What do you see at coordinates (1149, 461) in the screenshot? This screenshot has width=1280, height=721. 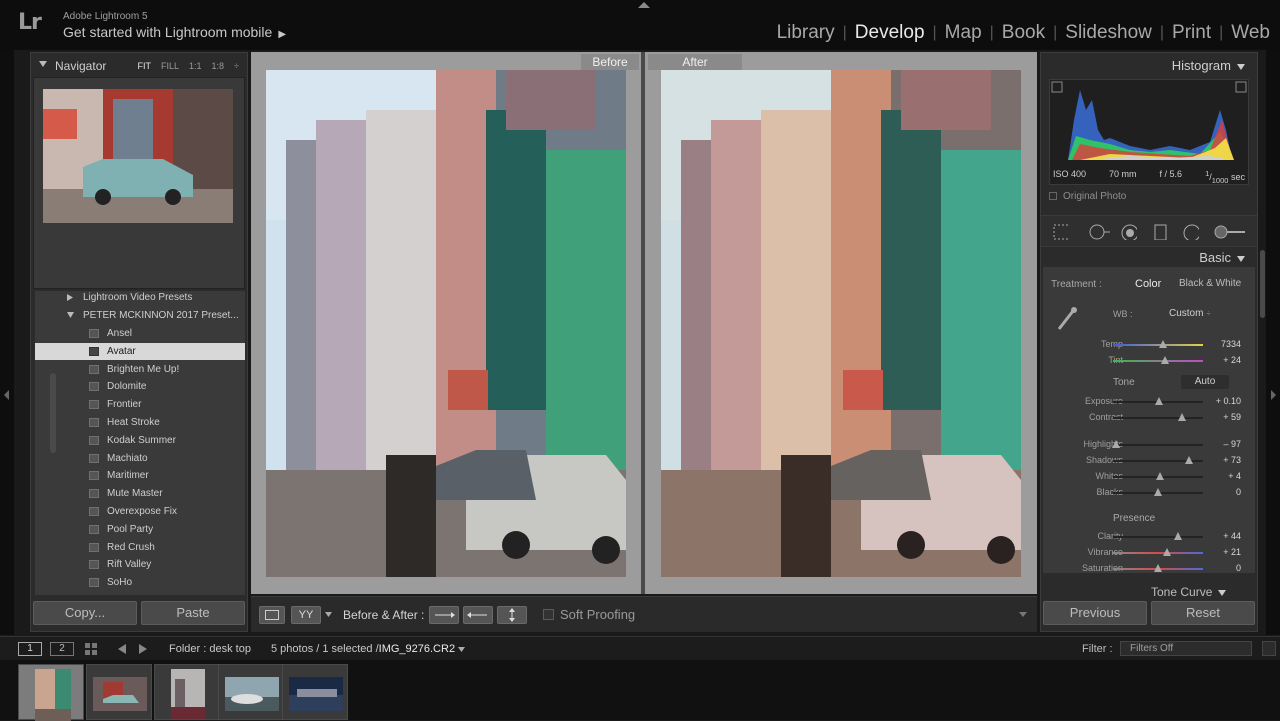 I see `slider-shadows: Shadows + 73` at bounding box center [1149, 461].